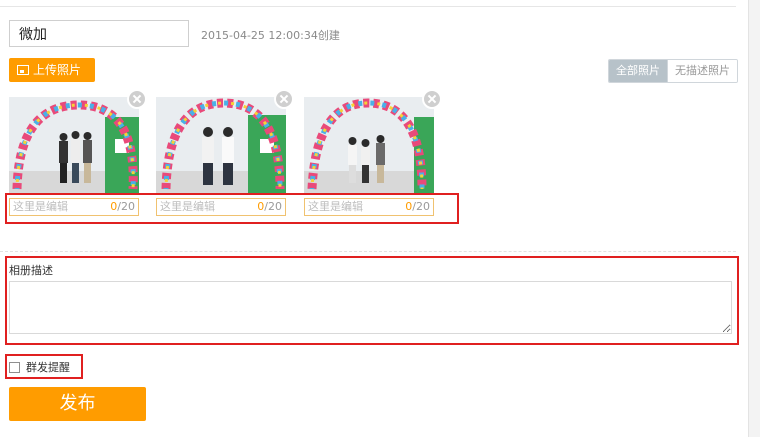 This screenshot has height=437, width=760. I want to click on scrollbar, so click(754, 218).